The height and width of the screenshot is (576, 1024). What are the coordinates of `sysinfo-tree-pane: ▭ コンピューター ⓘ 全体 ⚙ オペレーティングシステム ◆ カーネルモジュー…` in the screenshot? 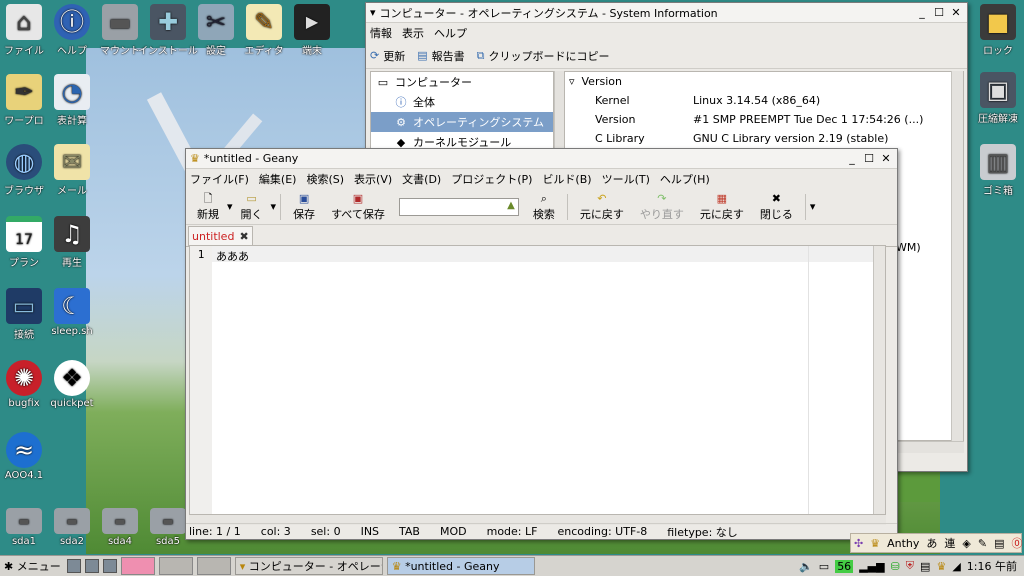 It's located at (462, 112).